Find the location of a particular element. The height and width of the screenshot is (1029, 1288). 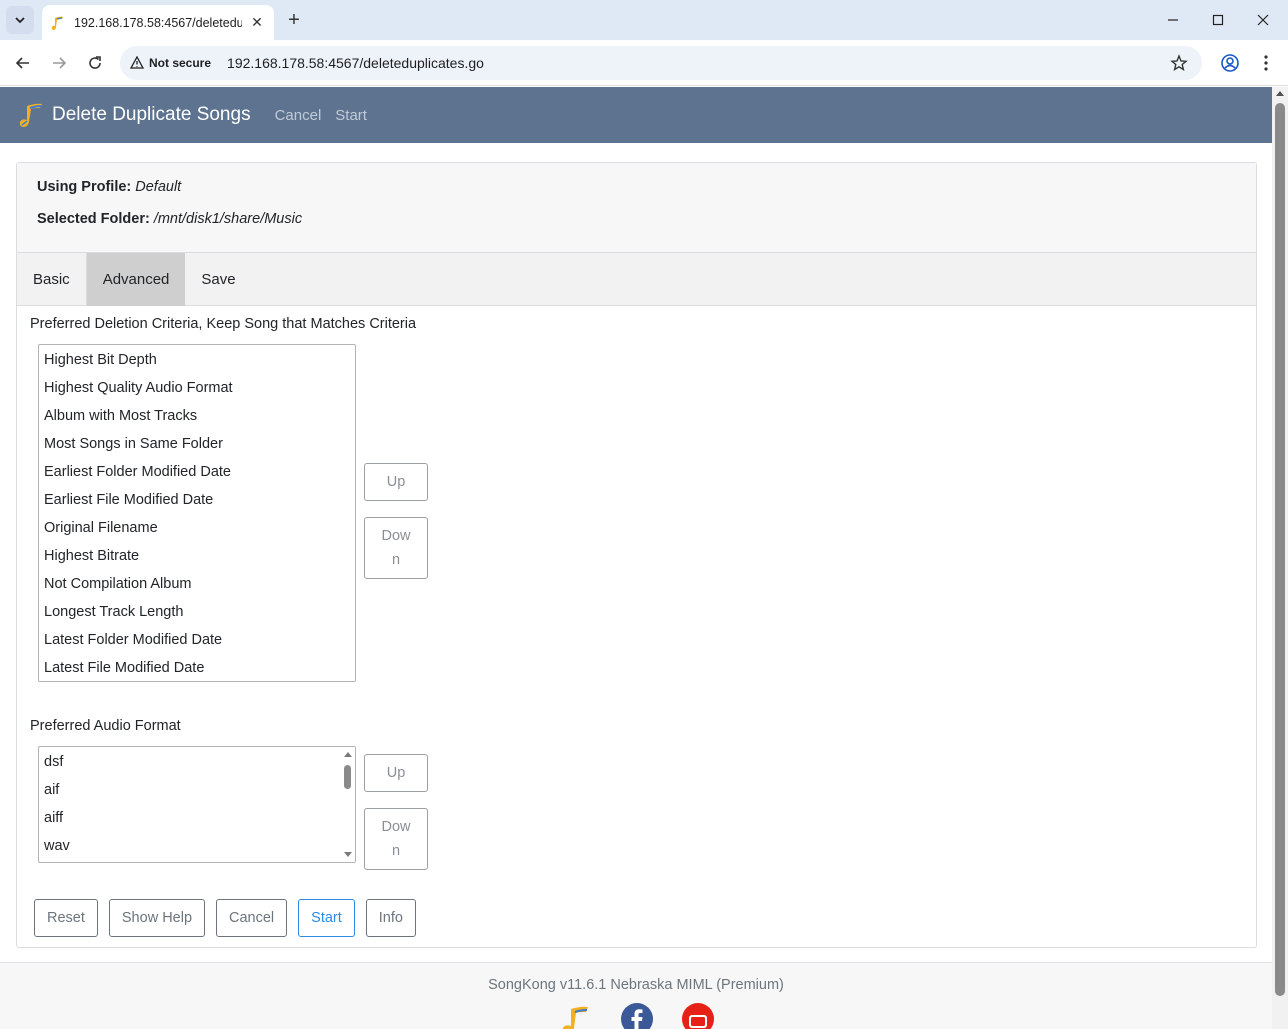

format-up-button: Up is located at coordinates (396, 773).